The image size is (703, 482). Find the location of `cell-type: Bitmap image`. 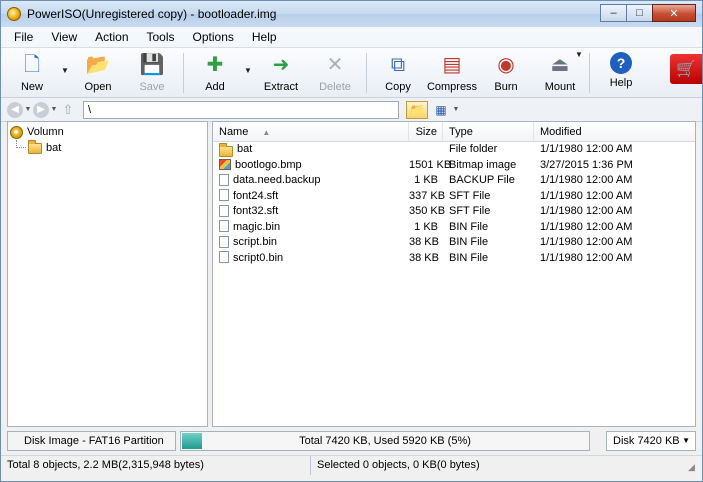

cell-type: Bitmap image is located at coordinates (483, 164).